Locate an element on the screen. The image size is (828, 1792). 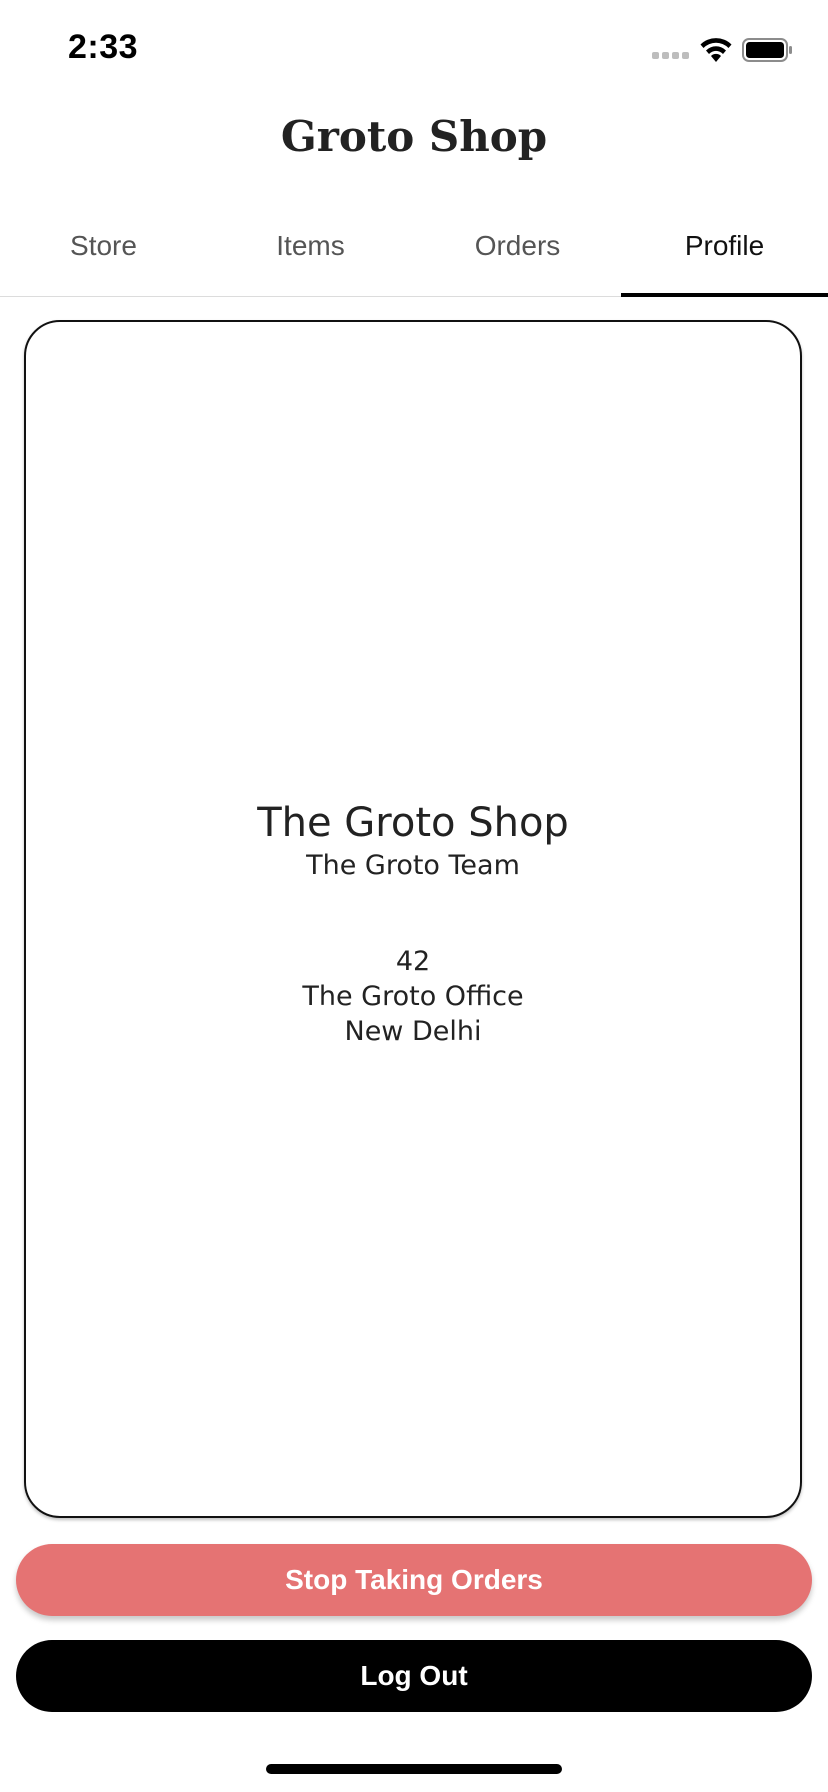
shop-address: 42 The Groto Office New Delhi is located at coordinates (413, 996).